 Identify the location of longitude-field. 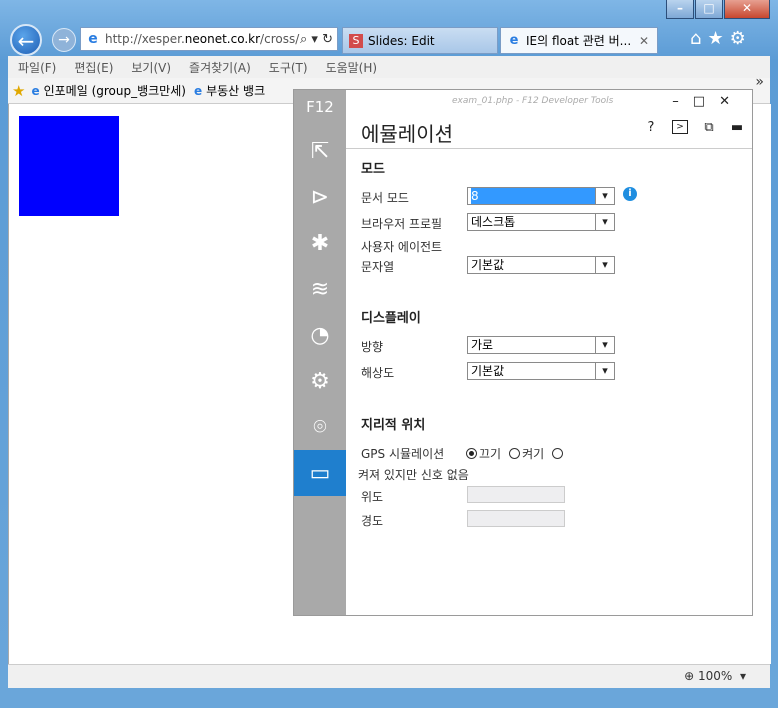
(516, 518).